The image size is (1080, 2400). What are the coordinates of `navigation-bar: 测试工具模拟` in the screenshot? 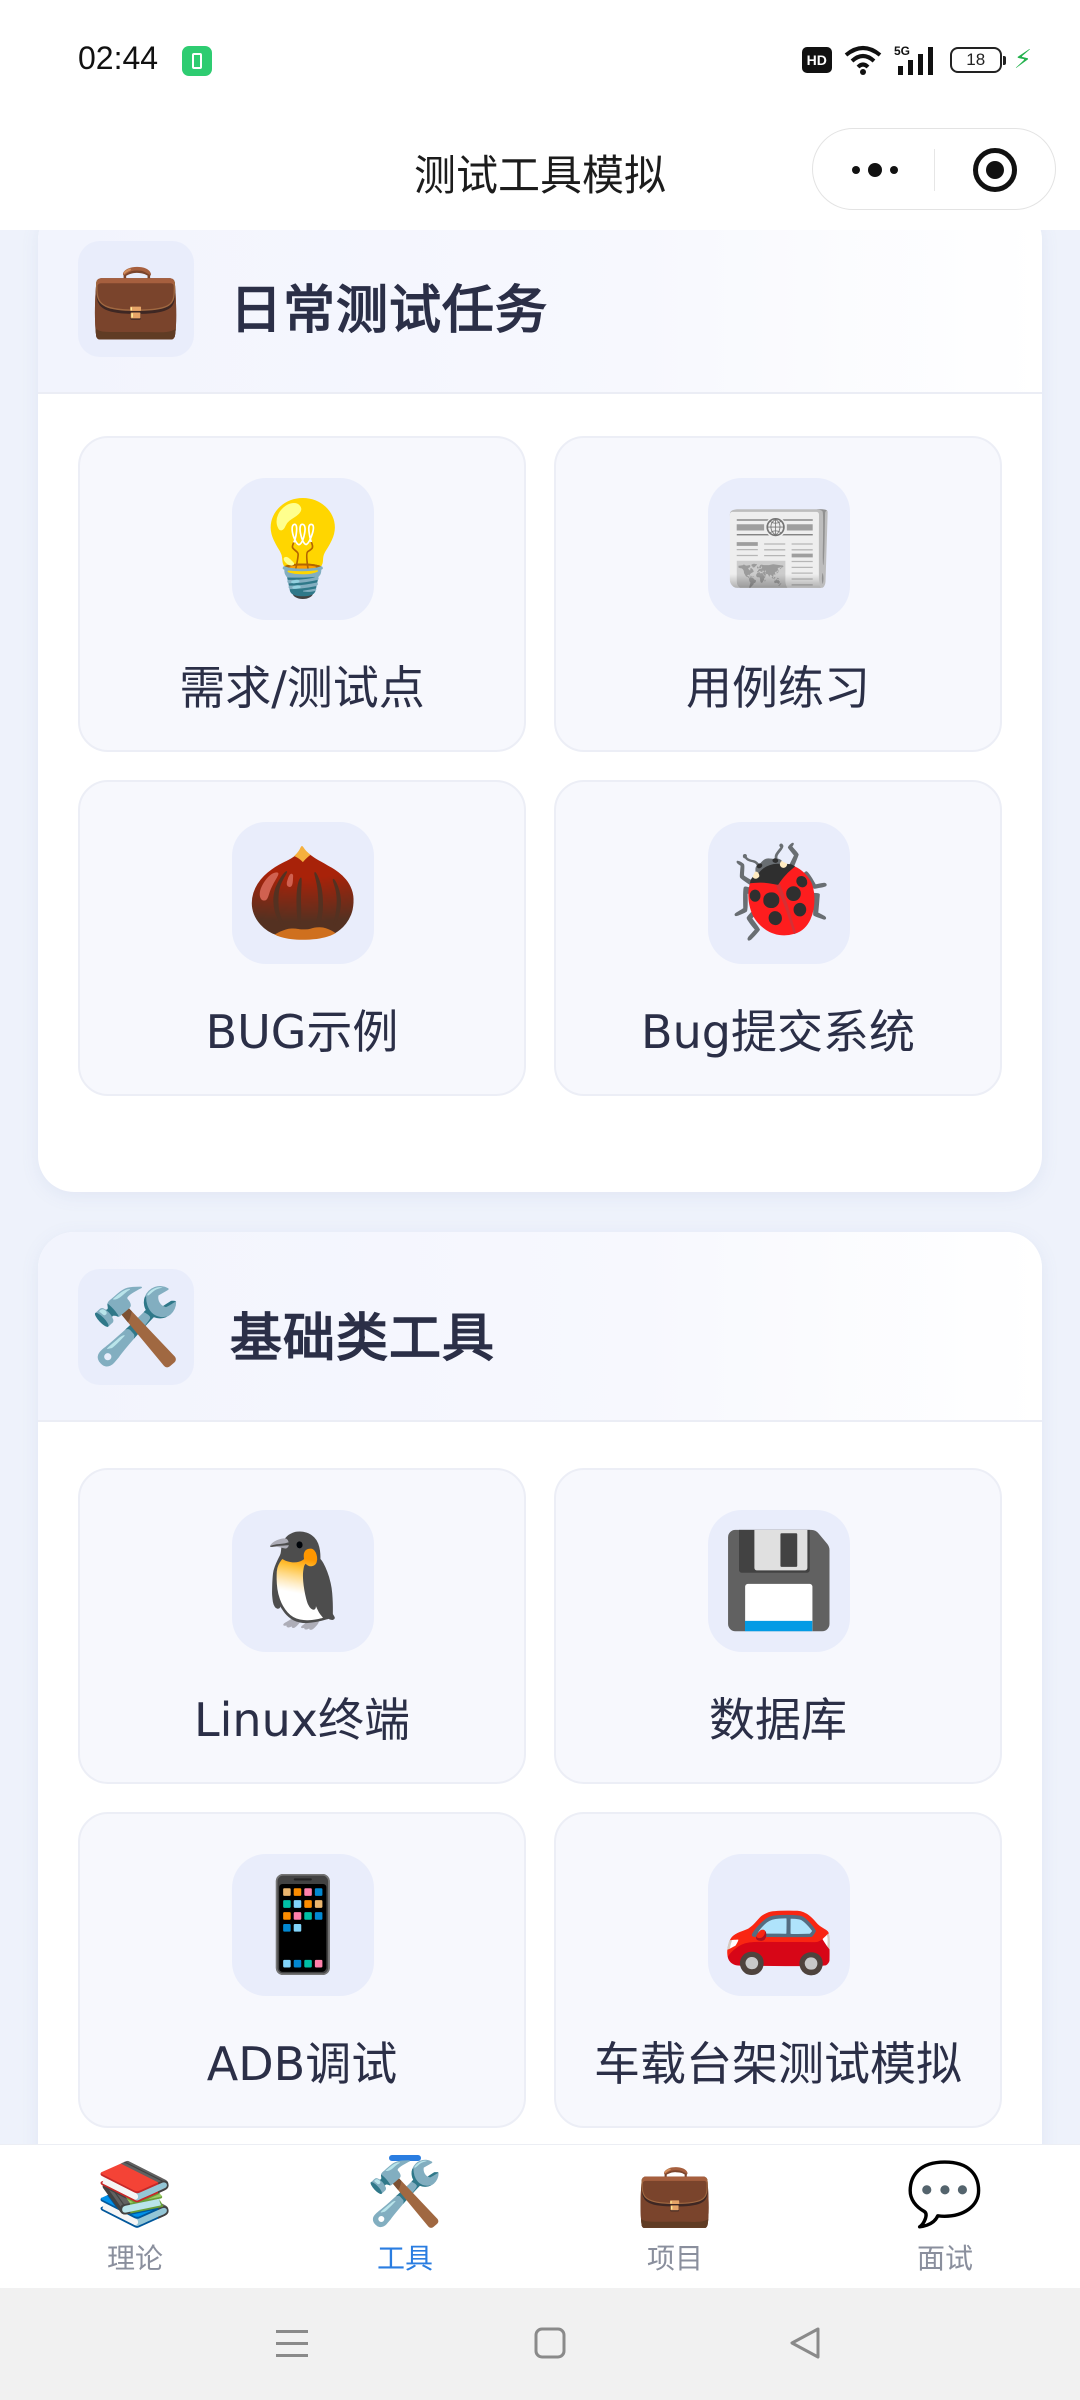 It's located at (540, 174).